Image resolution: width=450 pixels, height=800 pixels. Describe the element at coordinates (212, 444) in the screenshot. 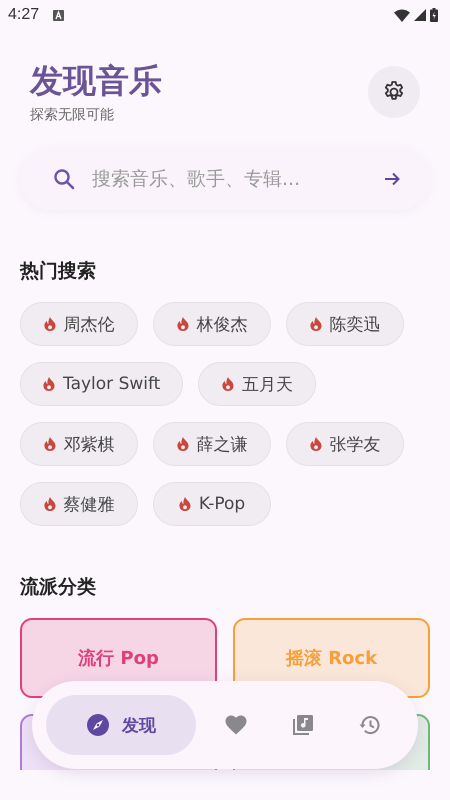

I see `search-chip: 薛之谦` at that location.